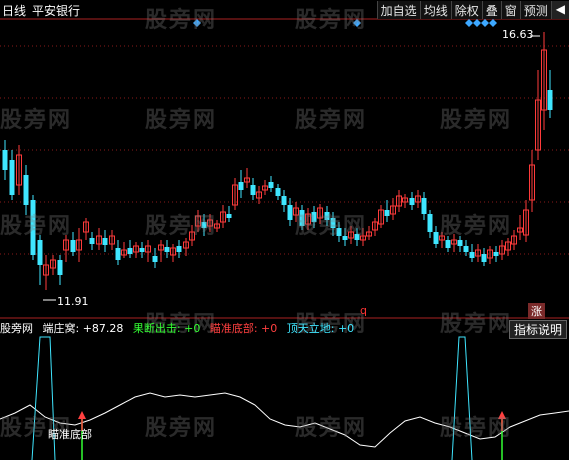 The image size is (569, 460). Describe the element at coordinates (536, 311) in the screenshot. I see `rise-badge: 涨` at that location.